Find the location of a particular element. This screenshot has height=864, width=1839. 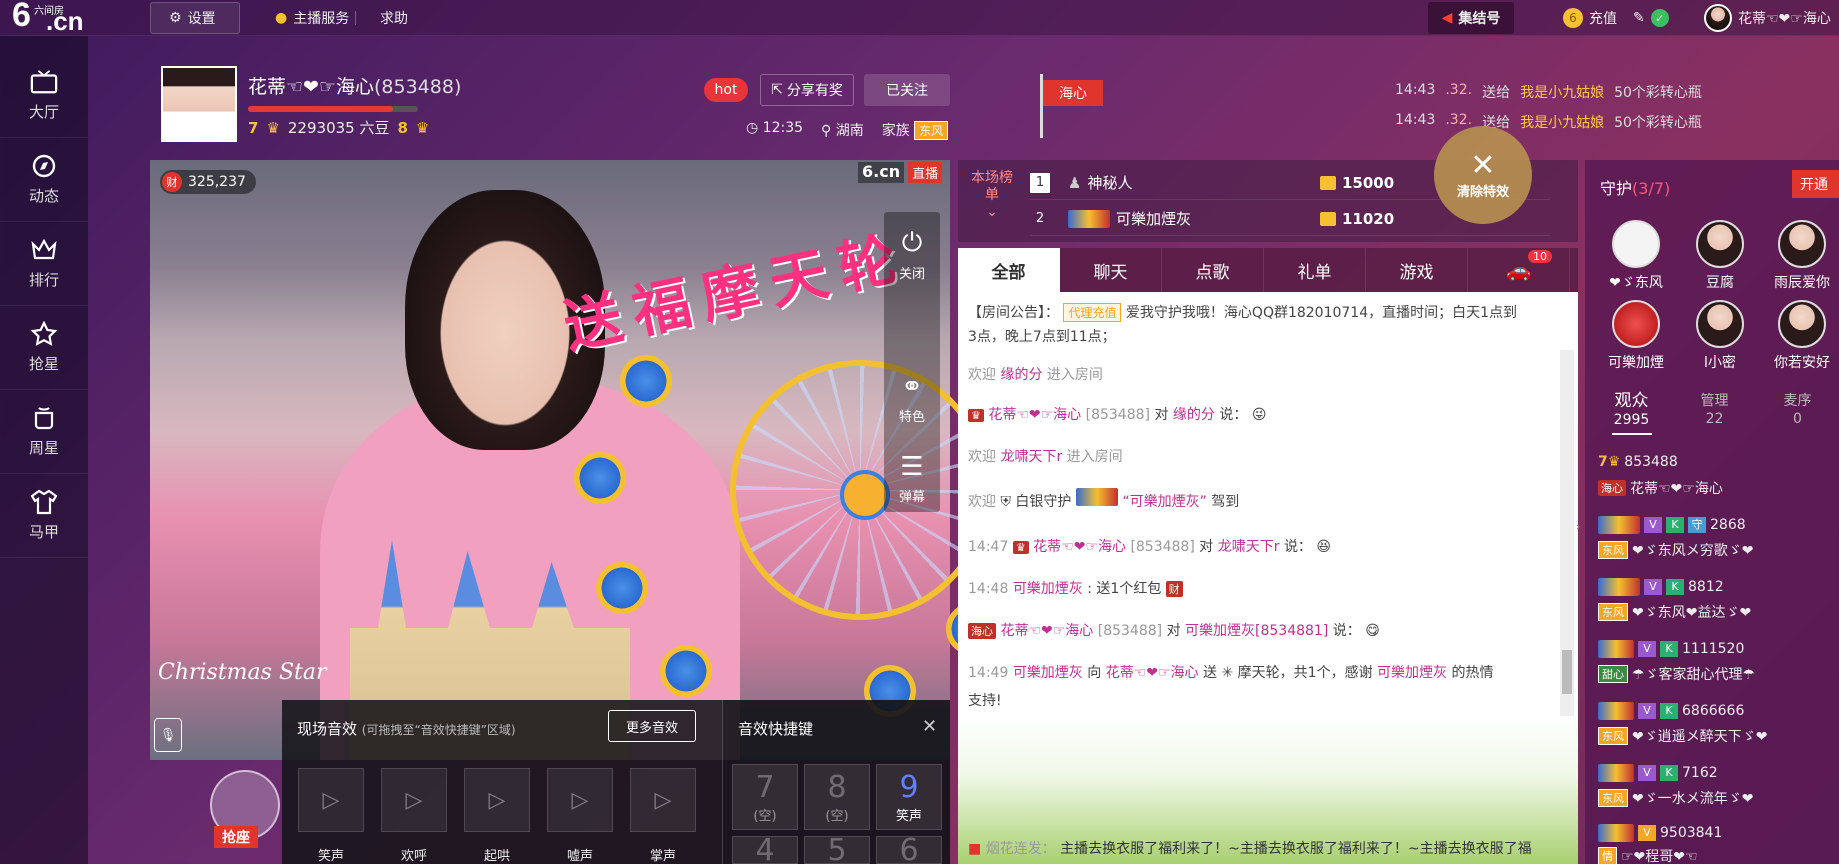

user-list-item: 甜心 ☂ゞ客家甜心代理☂ is located at coordinates (1676, 674).